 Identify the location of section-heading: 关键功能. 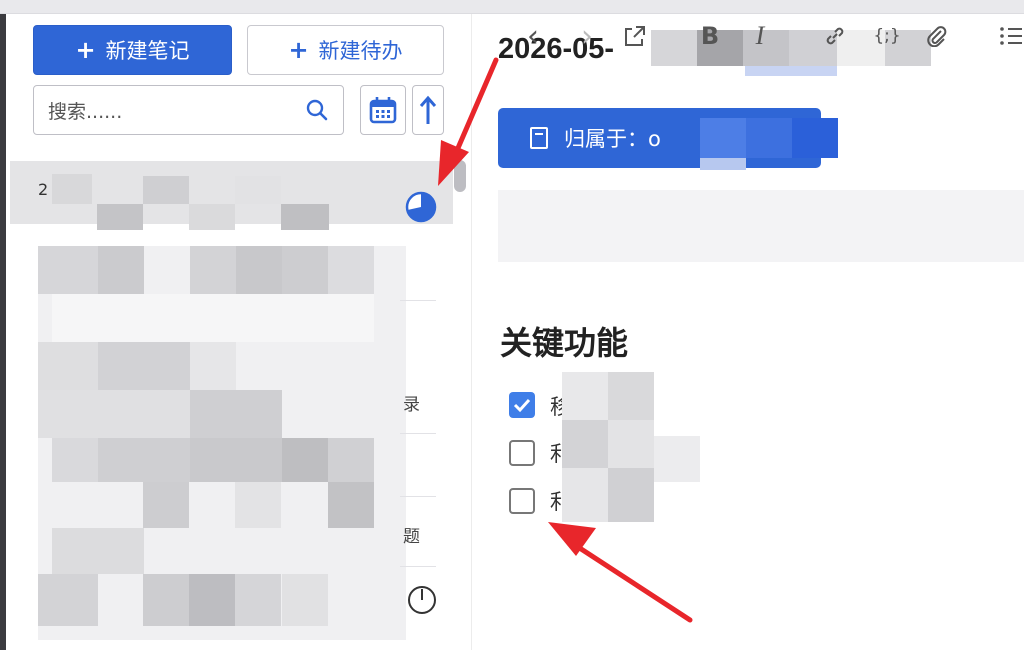
(564, 343).